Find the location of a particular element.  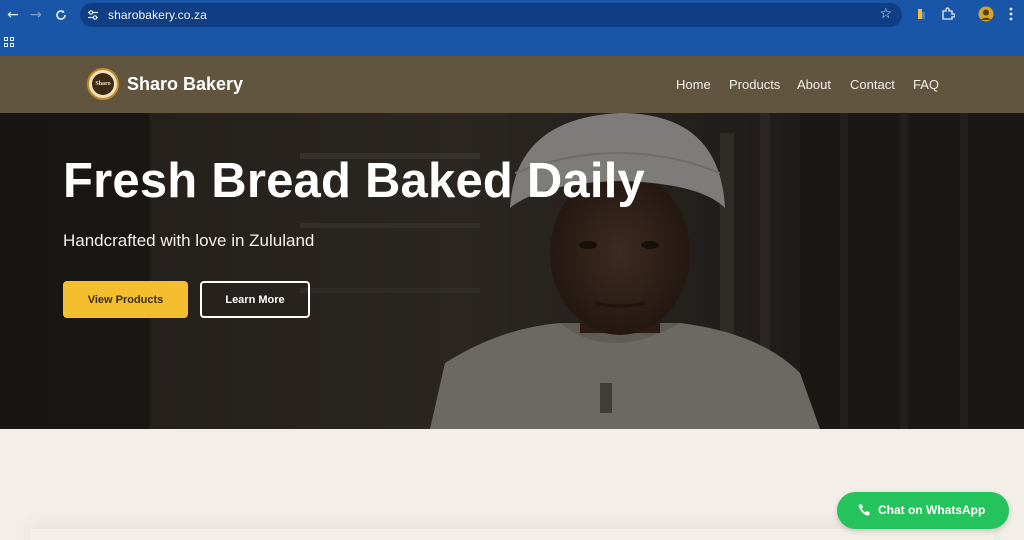

reload-icon is located at coordinates (61, 15).